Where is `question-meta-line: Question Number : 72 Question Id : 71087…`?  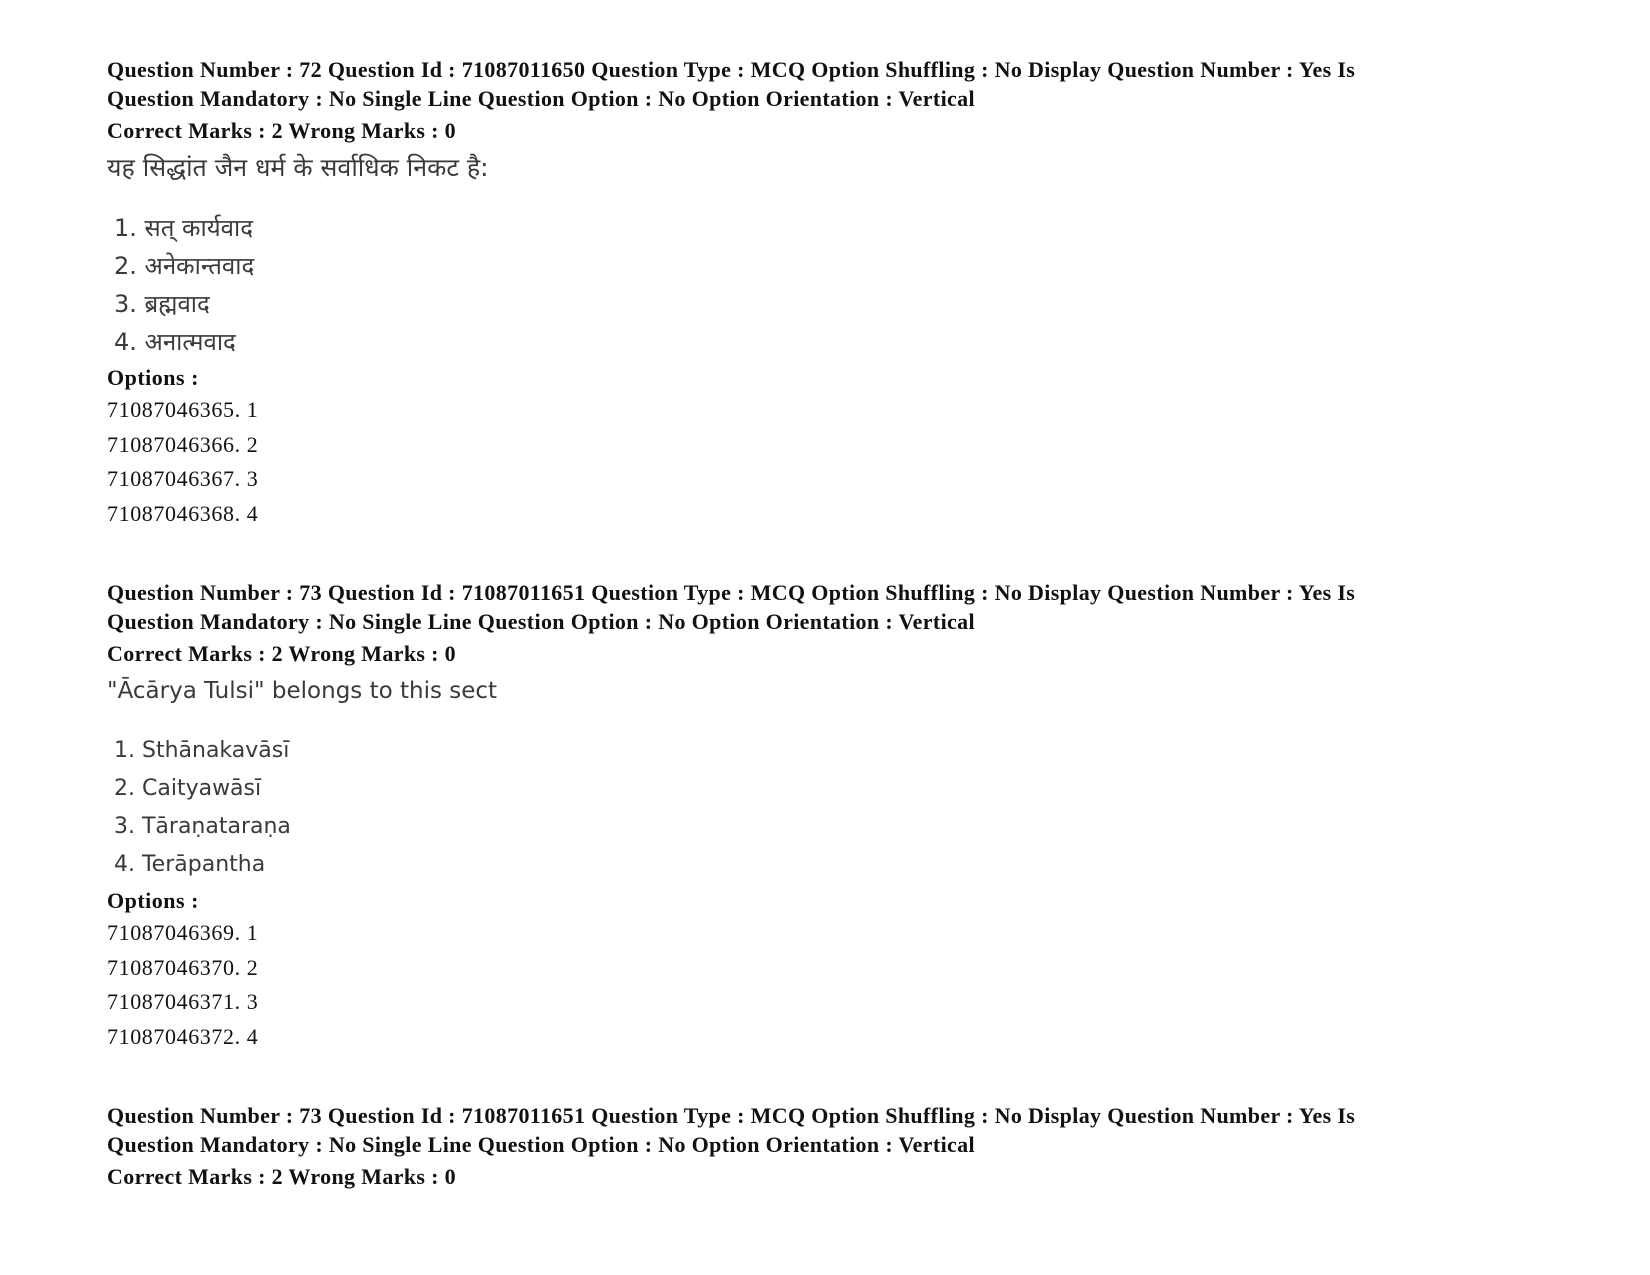 question-meta-line: Question Number : 72 Question Id : 71087… is located at coordinates (731, 69).